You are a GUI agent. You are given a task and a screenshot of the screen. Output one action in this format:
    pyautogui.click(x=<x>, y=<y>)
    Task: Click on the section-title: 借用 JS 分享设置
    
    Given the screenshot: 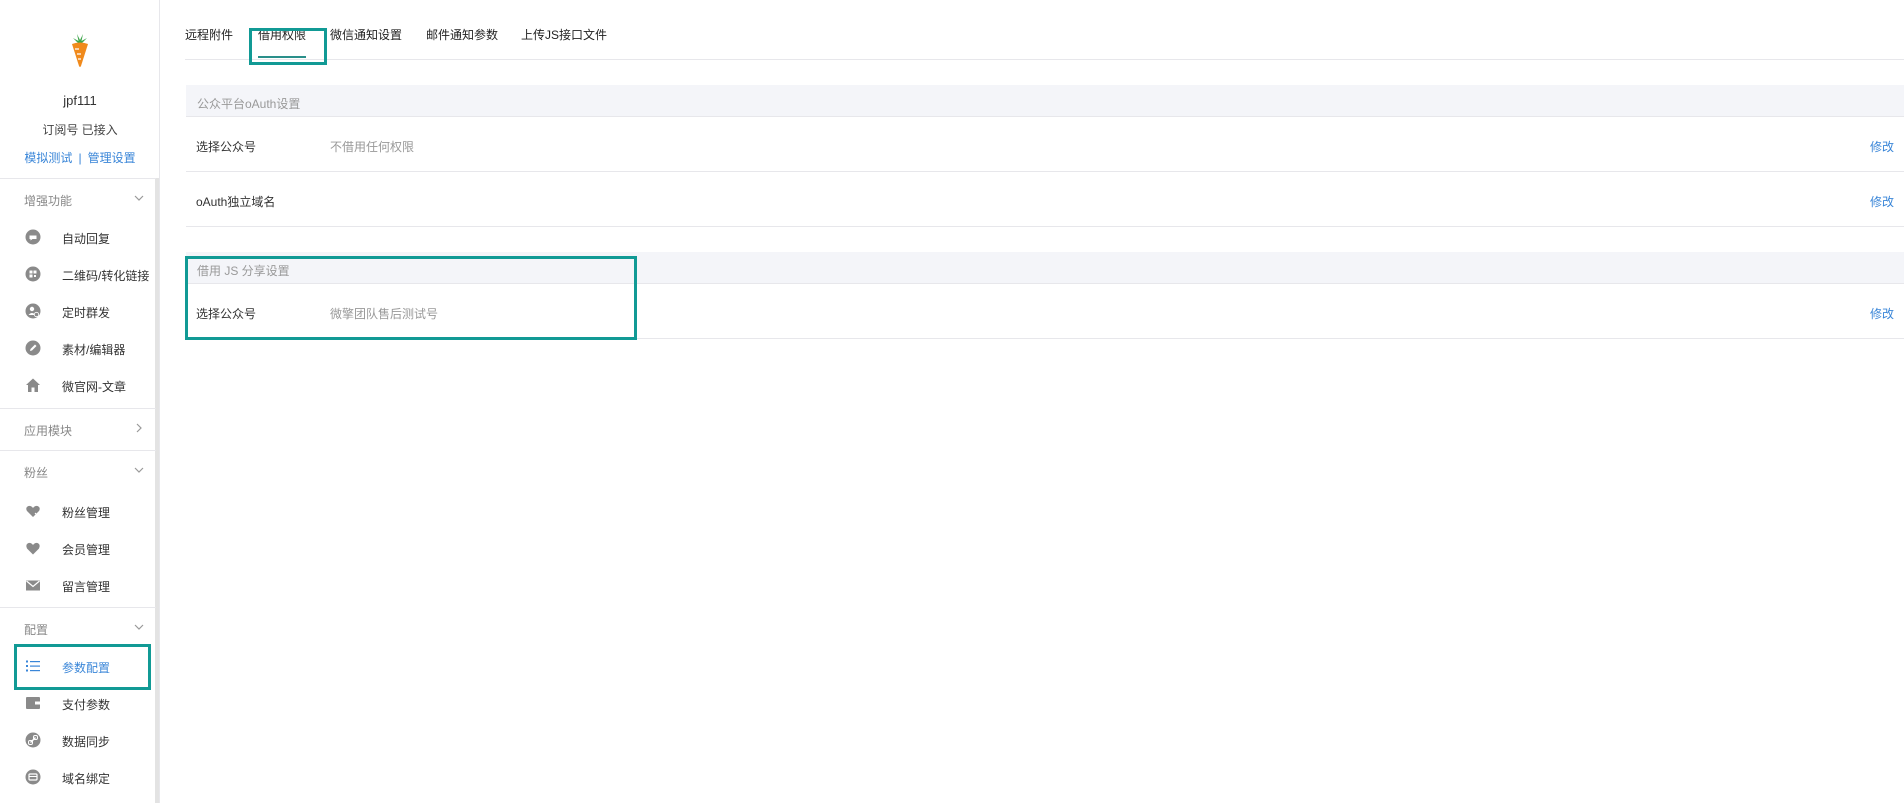 What is the action you would take?
    pyautogui.click(x=243, y=271)
    